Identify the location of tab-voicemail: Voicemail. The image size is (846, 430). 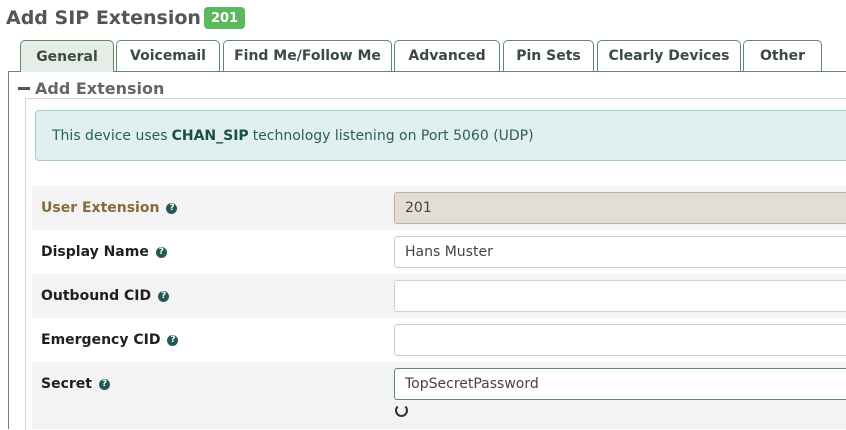
(168, 55).